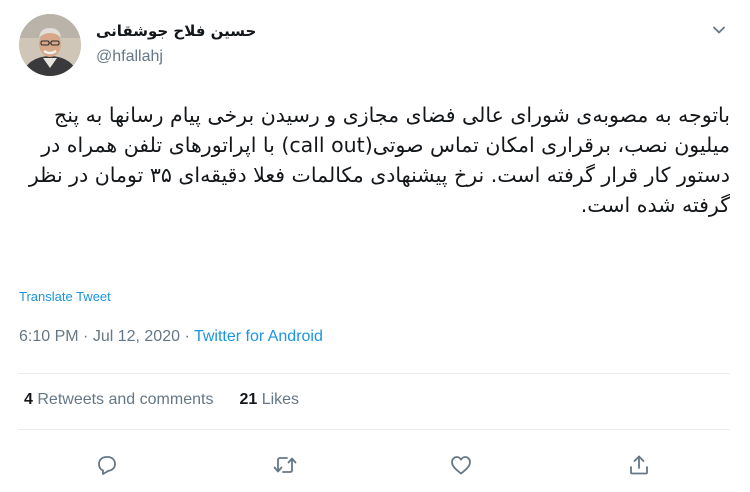  What do you see at coordinates (375, 465) in the screenshot?
I see `action-bar` at bounding box center [375, 465].